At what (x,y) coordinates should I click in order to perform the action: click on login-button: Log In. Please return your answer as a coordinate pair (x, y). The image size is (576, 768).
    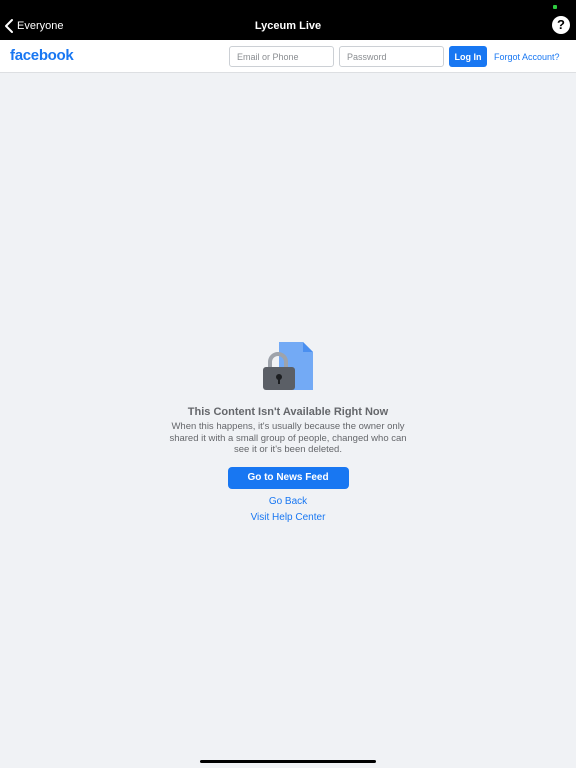
    Looking at the image, I should click on (468, 56).